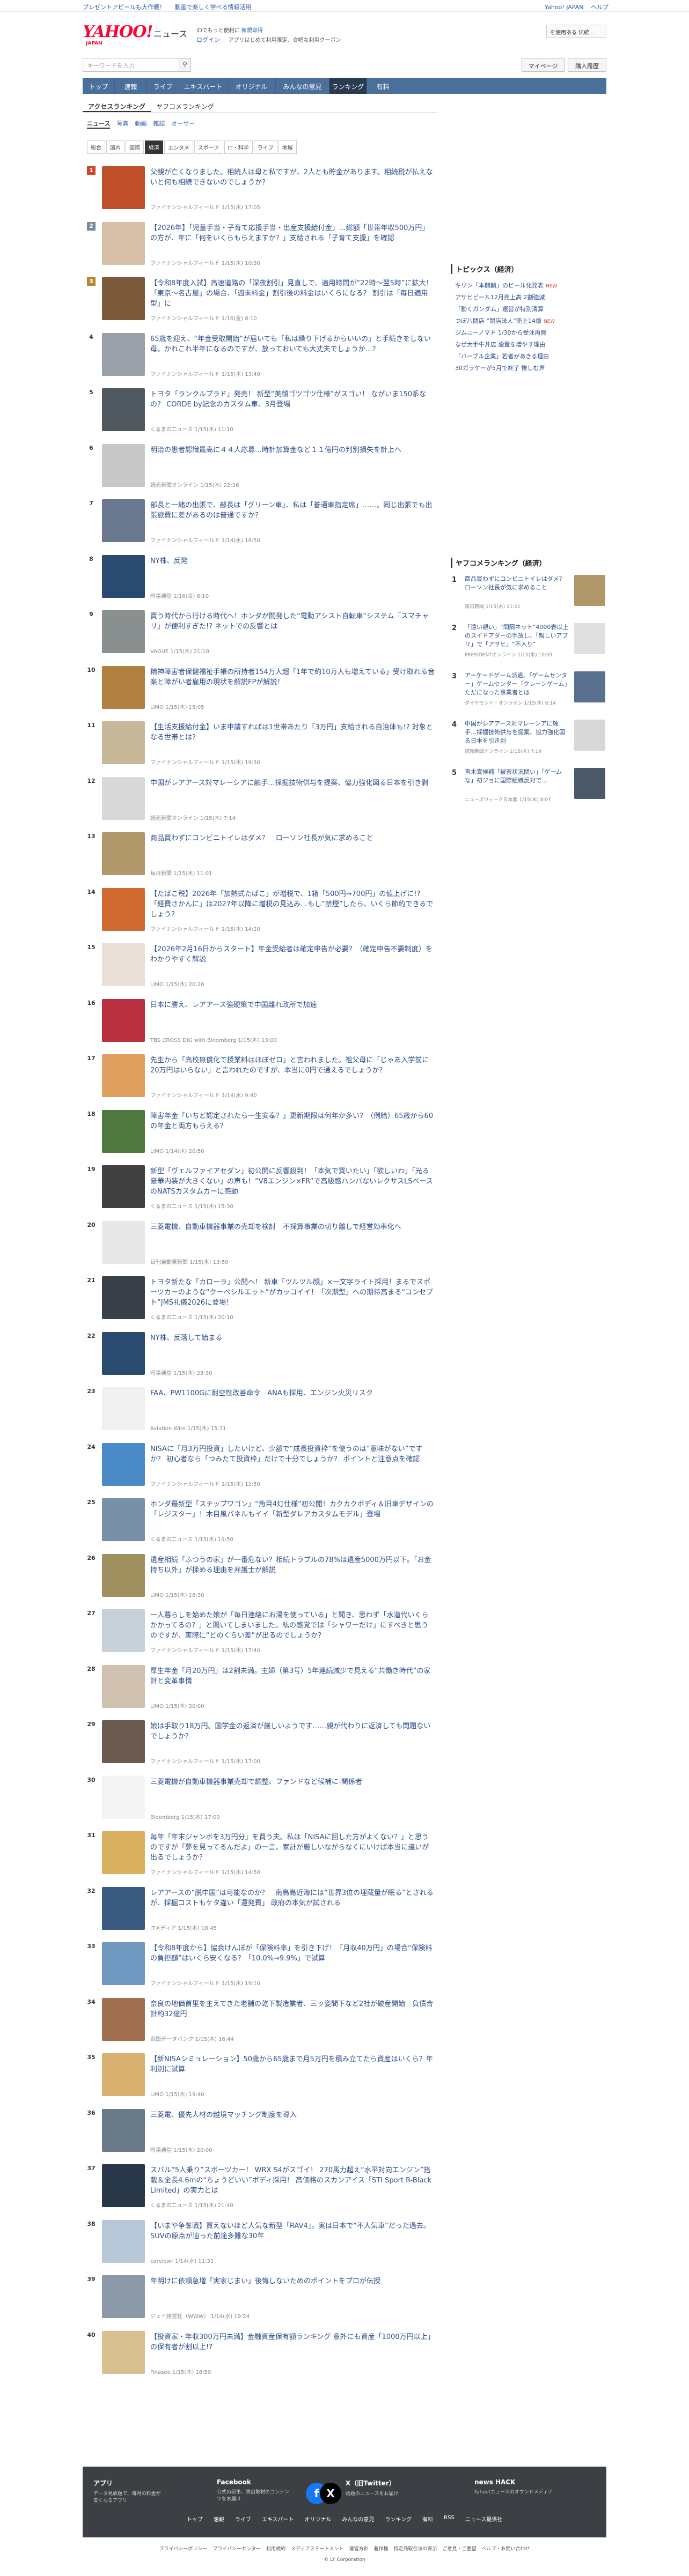 This screenshot has height=2576, width=689. I want to click on footer-newshack-block: news HACK Yahoo!ニュースのオウンドメディア, so click(536, 2497).